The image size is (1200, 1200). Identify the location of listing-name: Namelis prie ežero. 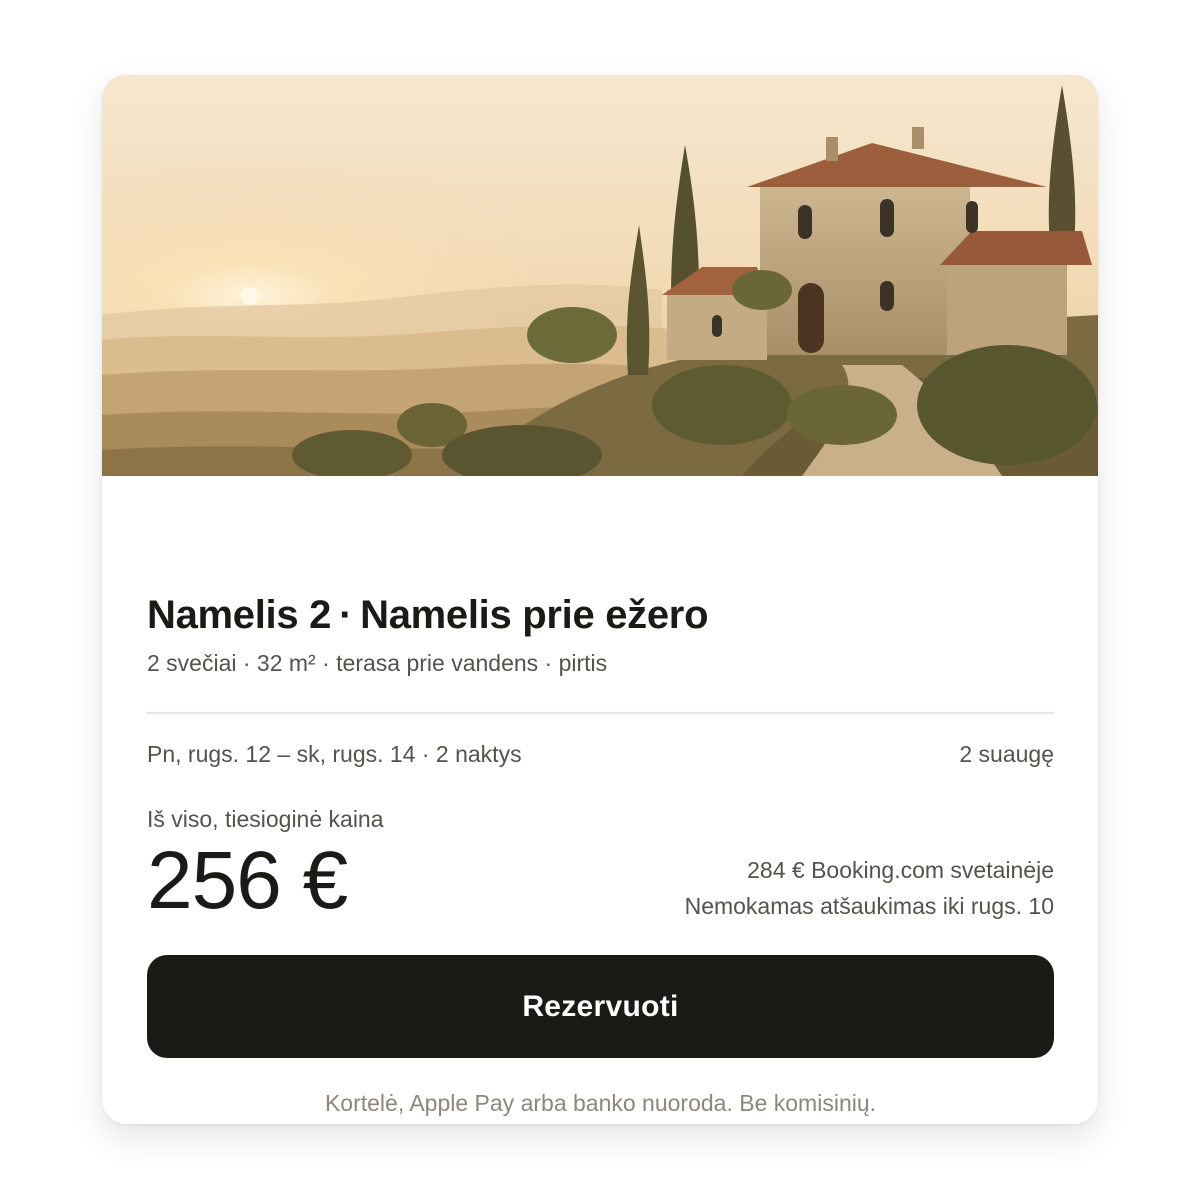
(534, 615).